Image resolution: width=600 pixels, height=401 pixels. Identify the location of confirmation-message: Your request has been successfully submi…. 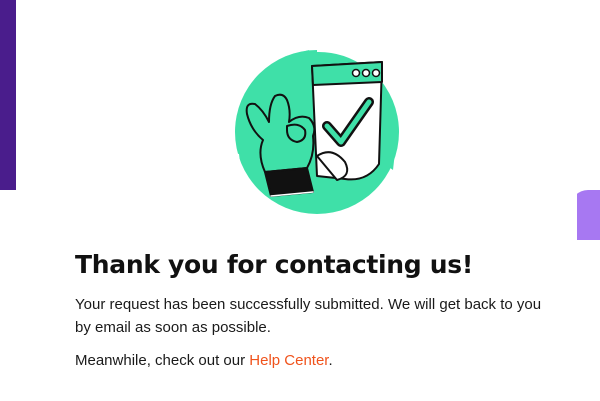
(308, 316).